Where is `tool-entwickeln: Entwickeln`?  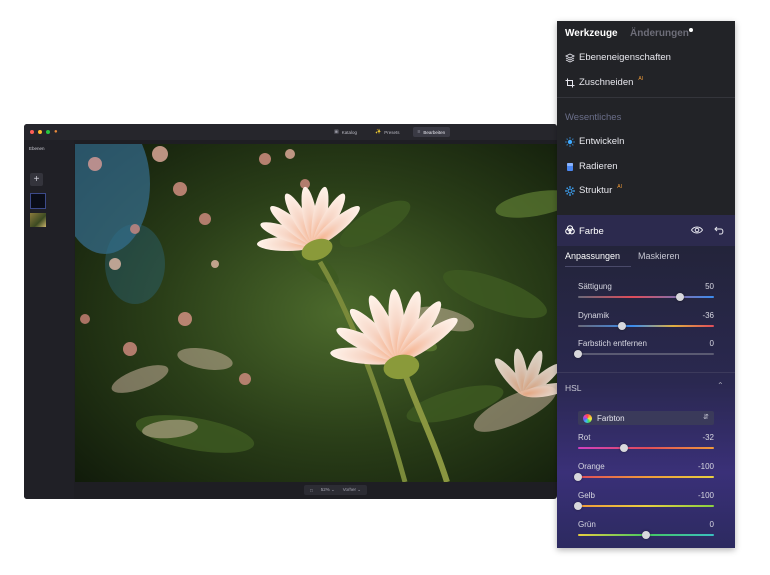 tool-entwickeln: Entwickeln is located at coordinates (594, 141).